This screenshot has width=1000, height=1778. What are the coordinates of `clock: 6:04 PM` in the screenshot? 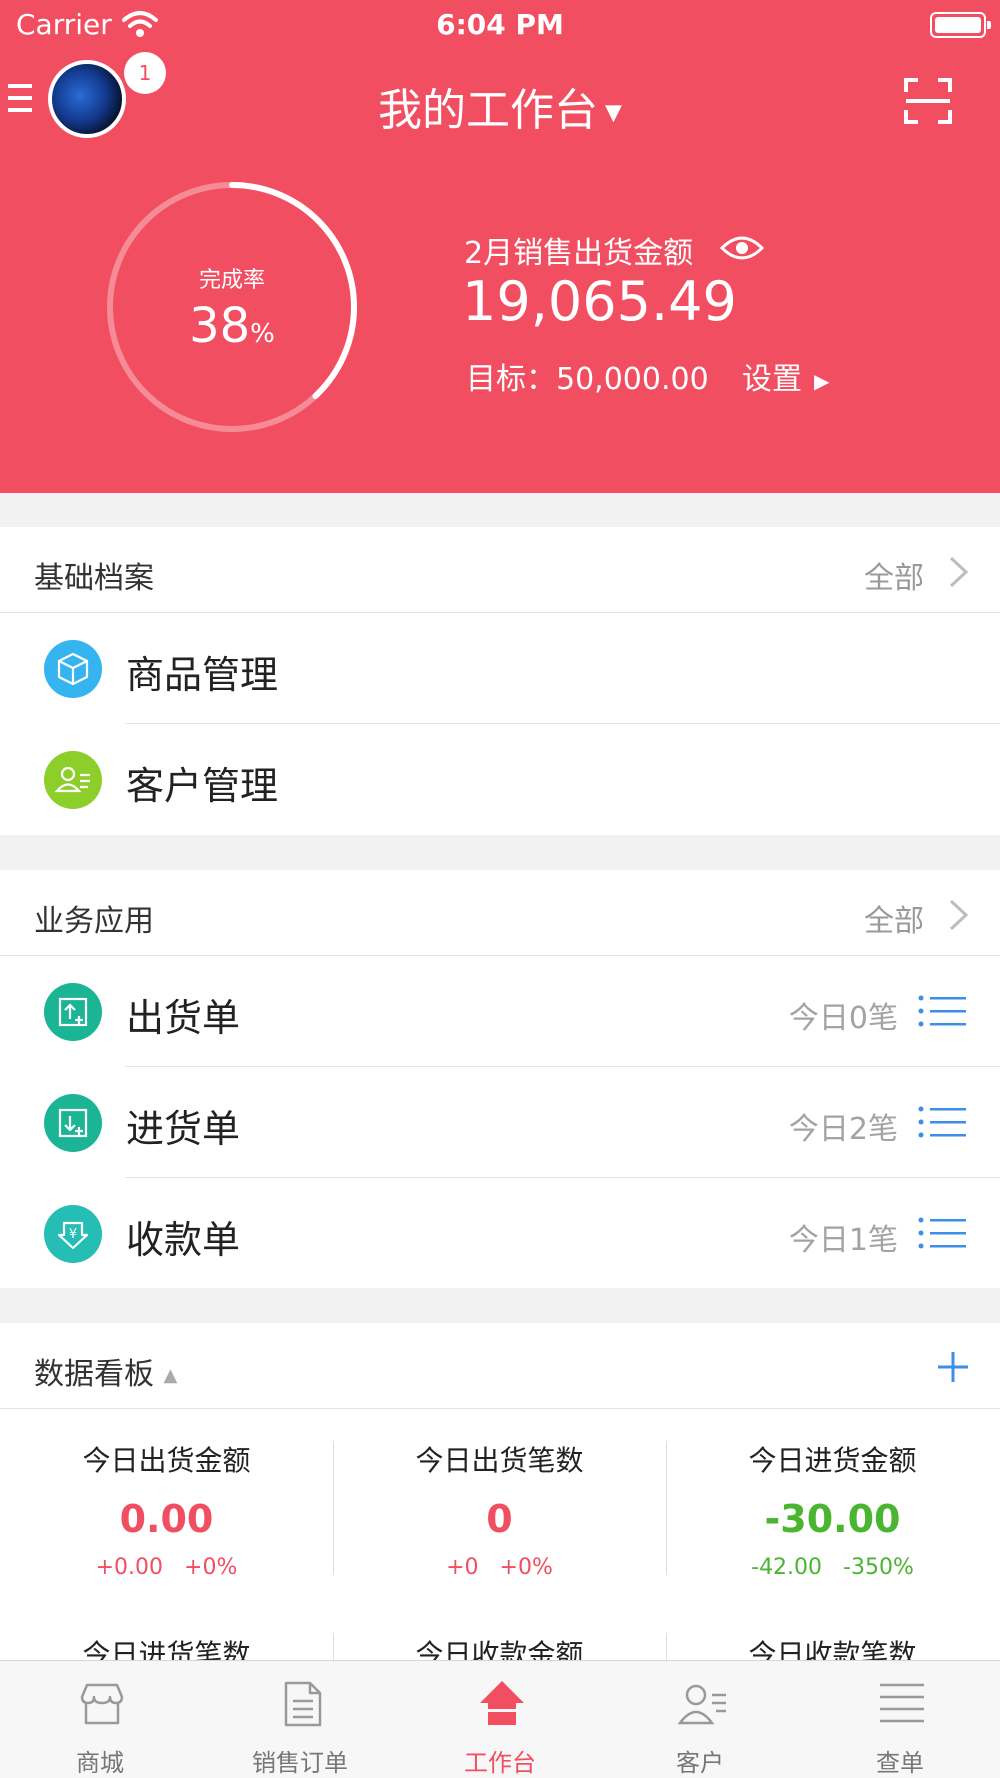 It's located at (500, 24).